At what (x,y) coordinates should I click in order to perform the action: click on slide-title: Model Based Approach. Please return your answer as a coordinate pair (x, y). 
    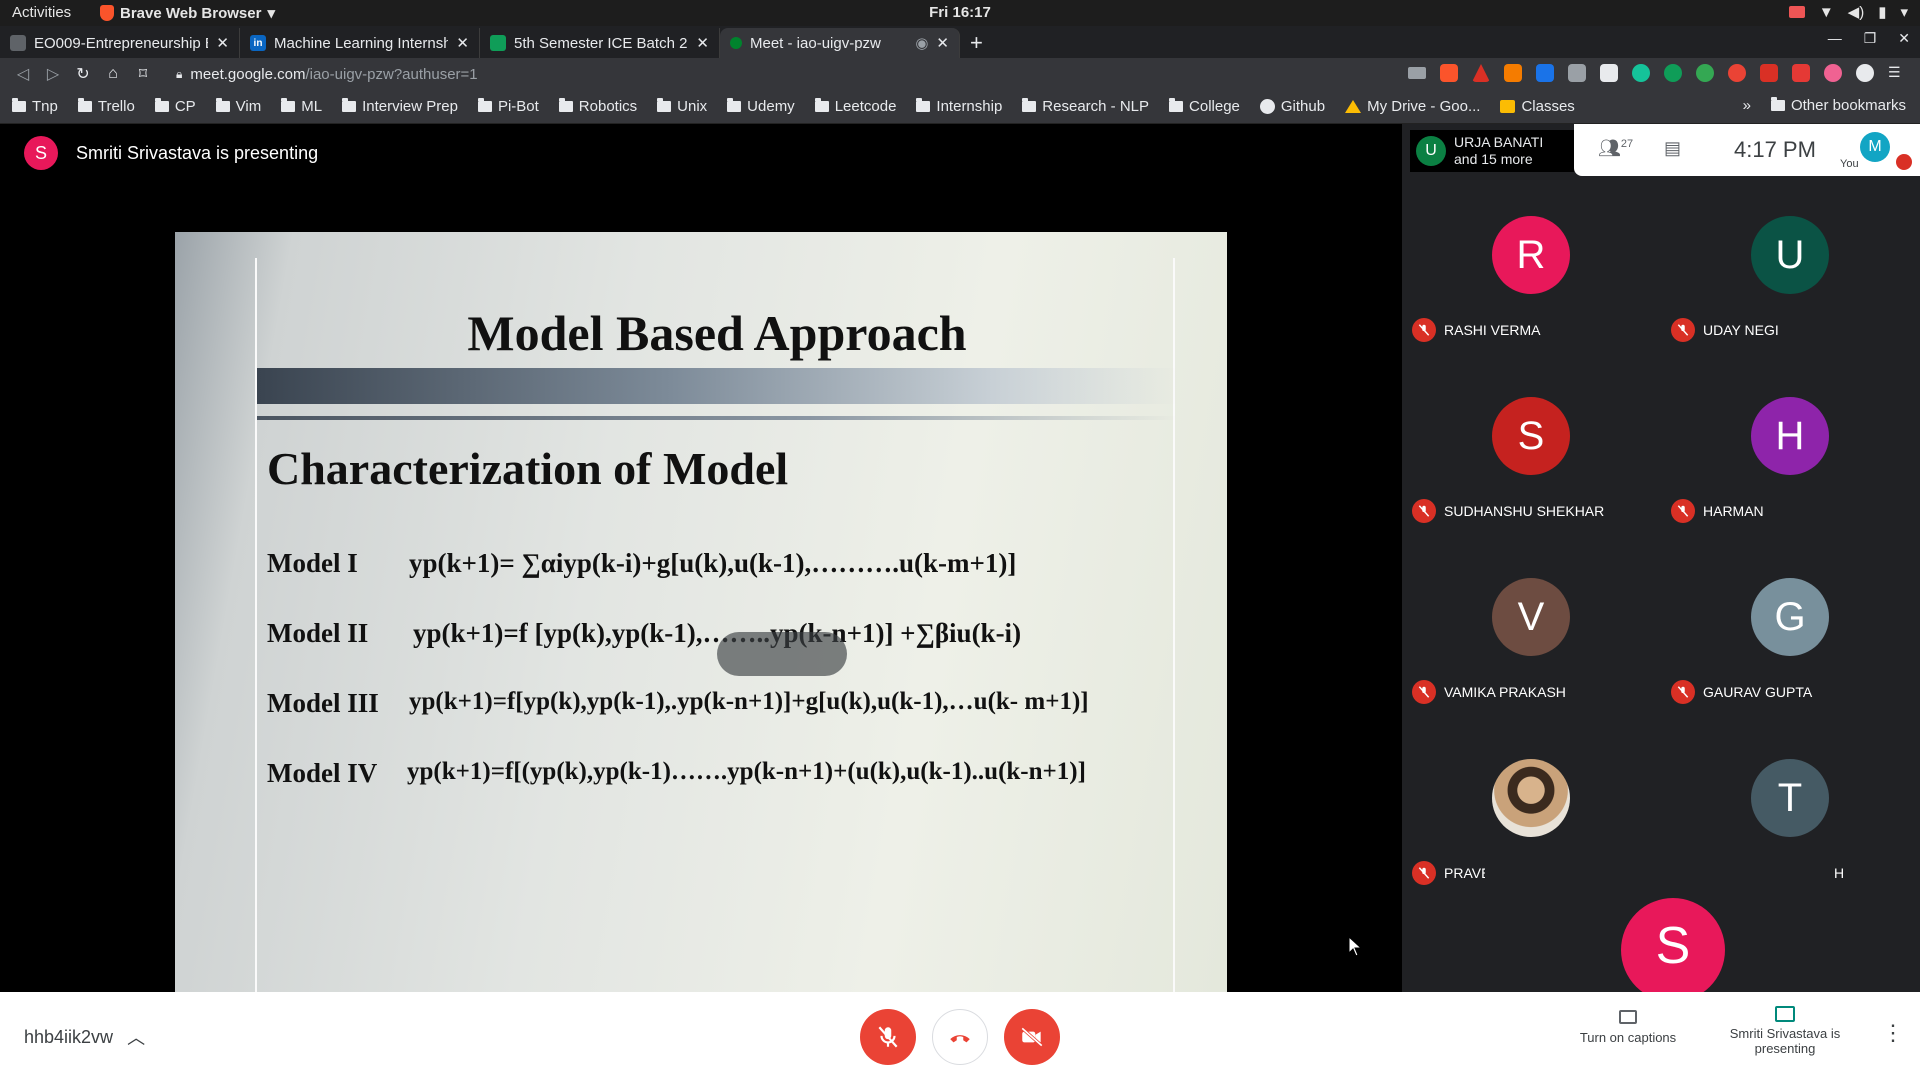
    Looking at the image, I should click on (717, 333).